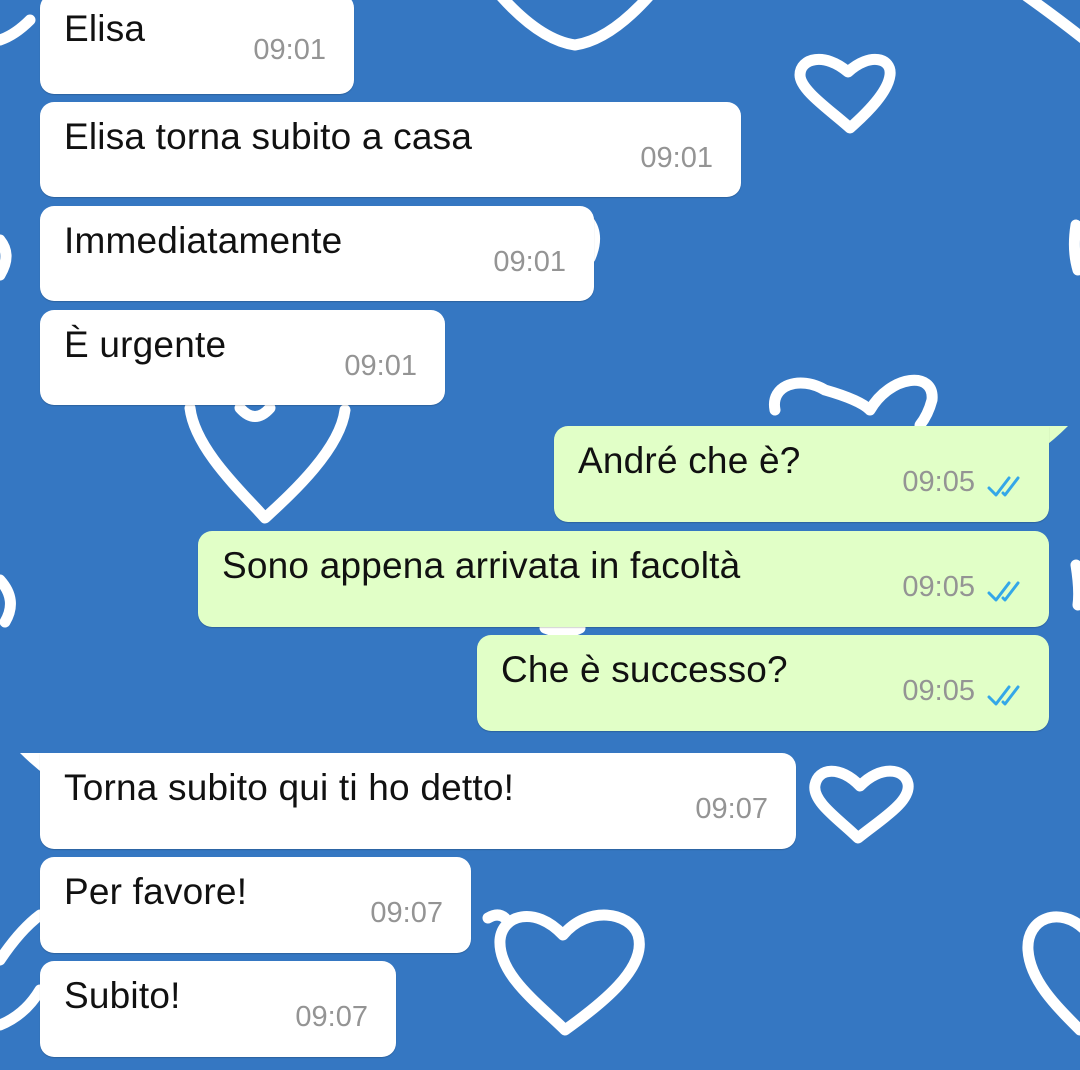 The width and height of the screenshot is (1080, 1070). I want to click on incoming-message-bubble: Subito! 09:07, so click(218, 1009).